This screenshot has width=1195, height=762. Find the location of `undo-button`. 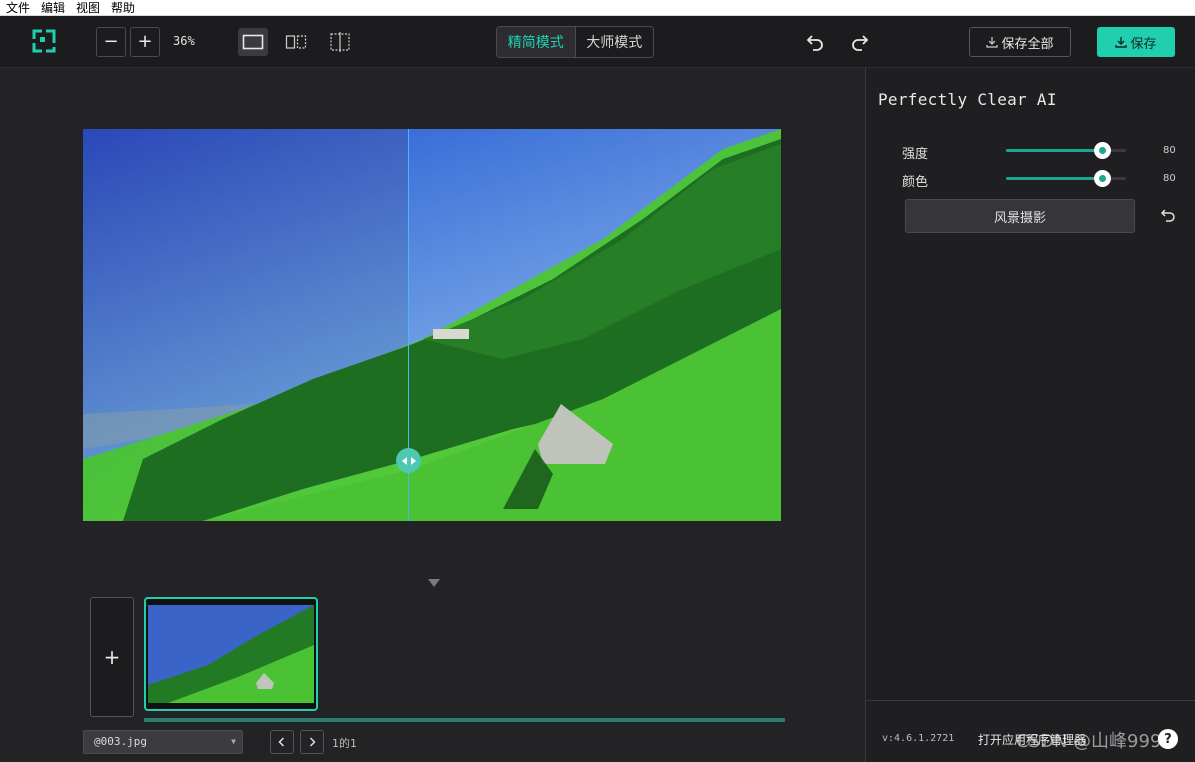

undo-button is located at coordinates (815, 42).